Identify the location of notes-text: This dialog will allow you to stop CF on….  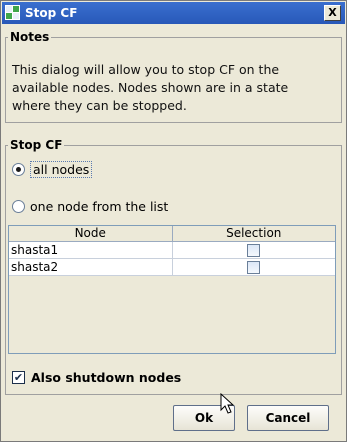
(172, 88).